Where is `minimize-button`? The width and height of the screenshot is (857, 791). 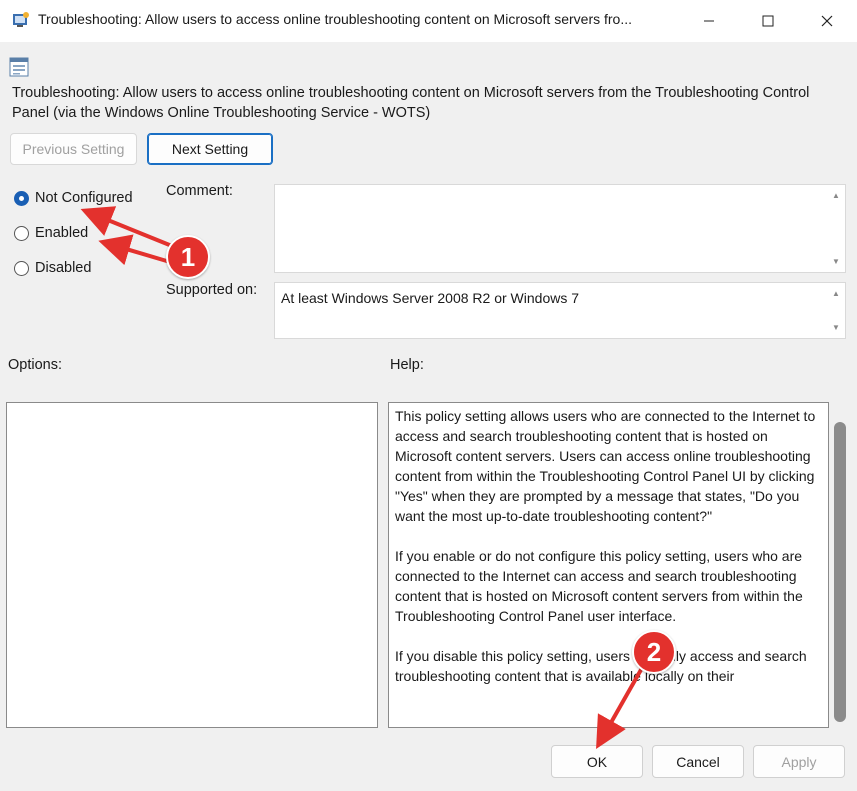
minimize-button is located at coordinates (709, 21).